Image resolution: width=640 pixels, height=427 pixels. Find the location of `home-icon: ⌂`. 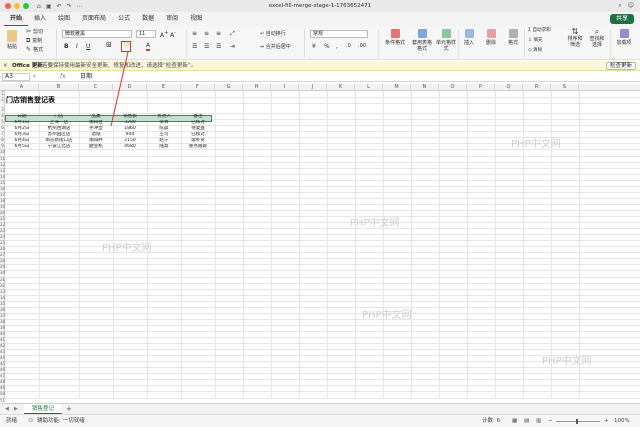

home-icon: ⌂ is located at coordinates (39, 6).